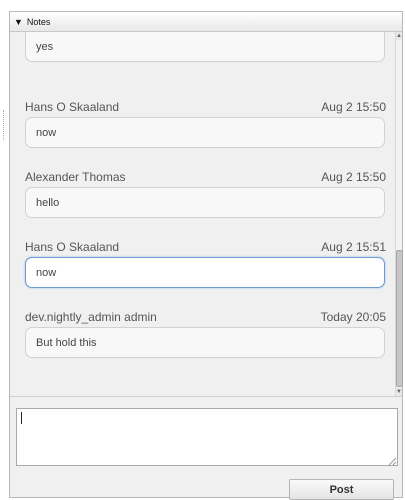  What do you see at coordinates (45, 46) in the screenshot?
I see `note-text-content: yes` at bounding box center [45, 46].